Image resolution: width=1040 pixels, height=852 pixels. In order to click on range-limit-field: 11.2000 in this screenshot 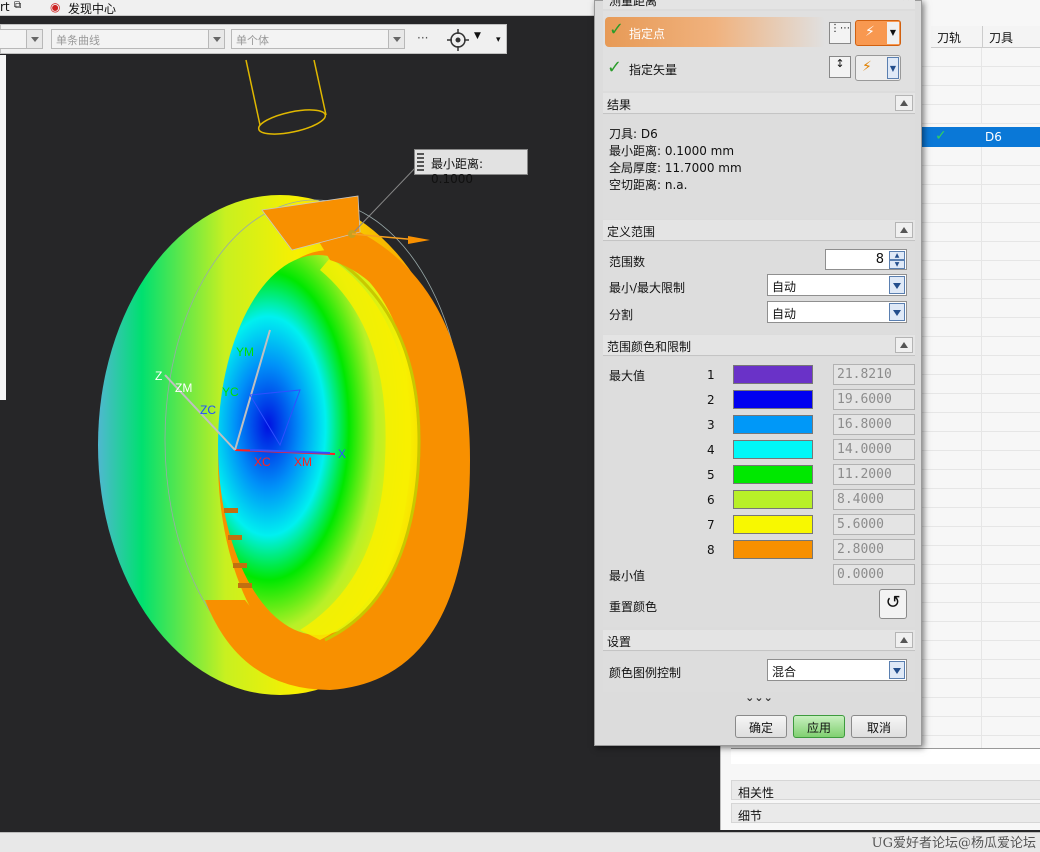, I will do `click(874, 474)`.